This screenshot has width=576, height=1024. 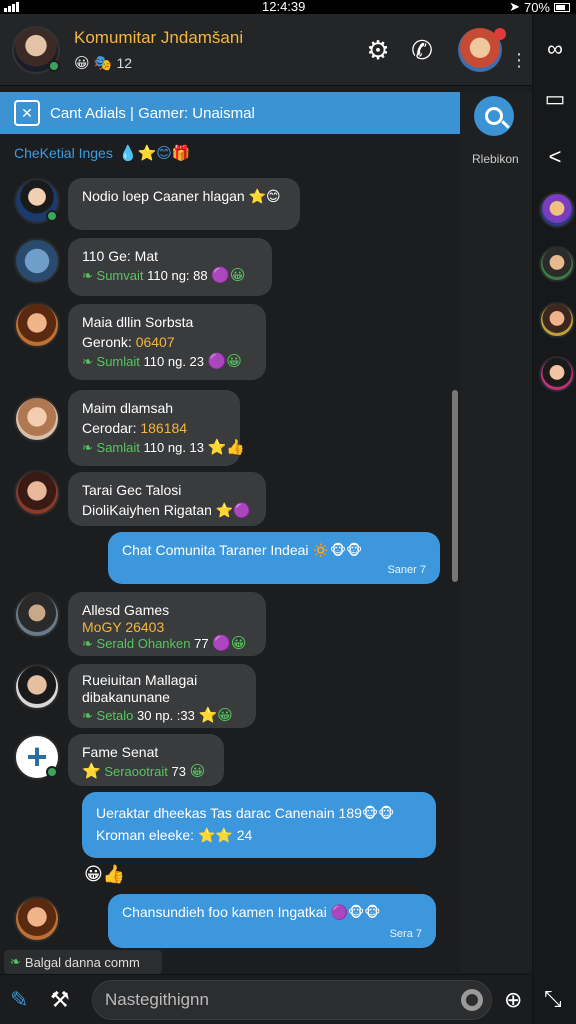 I want to click on message-text: DioliKaiyhen Rigatan ⭐🟣, so click(x=166, y=510).